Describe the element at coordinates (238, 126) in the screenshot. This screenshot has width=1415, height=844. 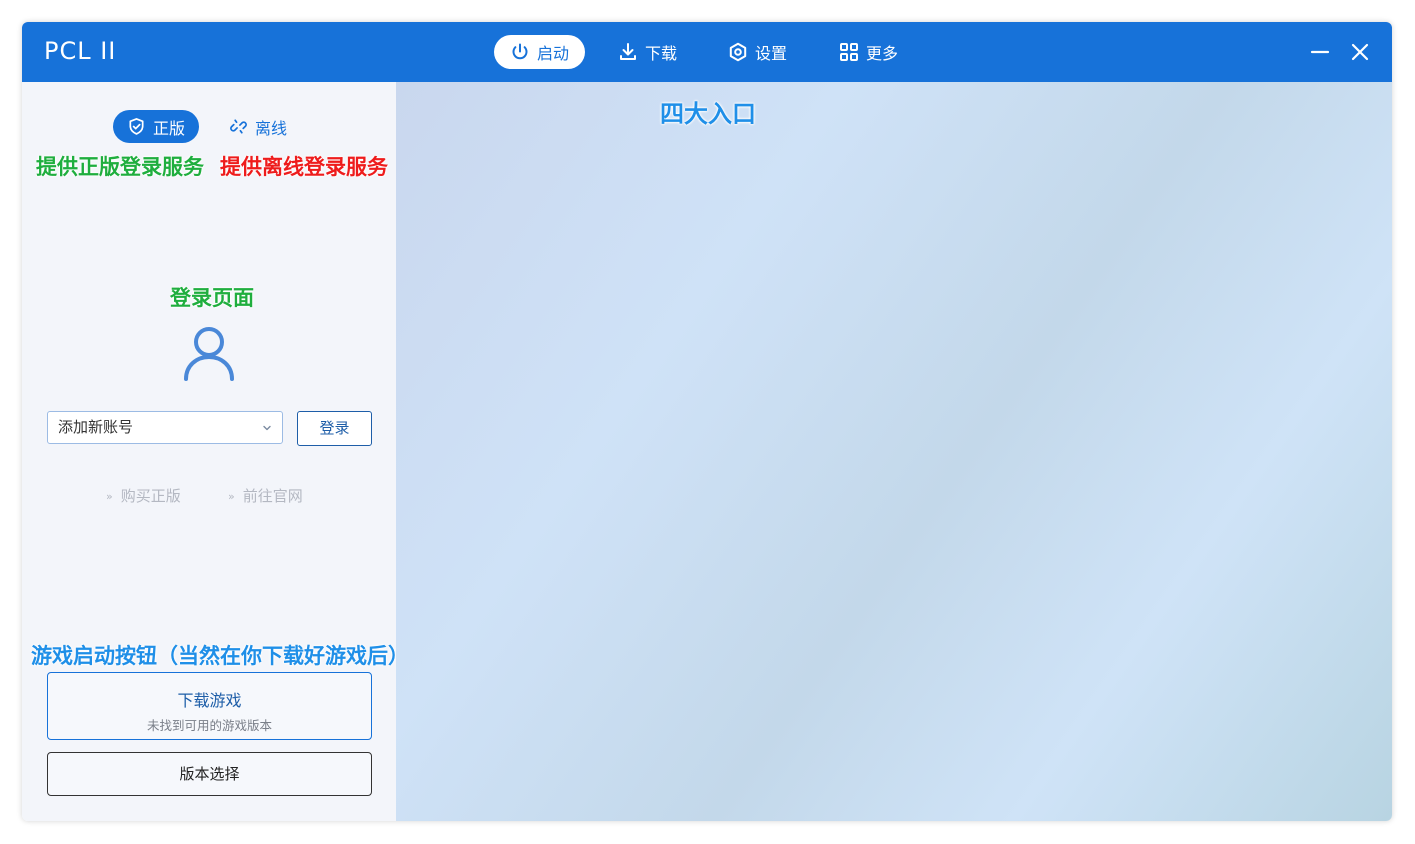
I see `link-broken-icon` at that location.